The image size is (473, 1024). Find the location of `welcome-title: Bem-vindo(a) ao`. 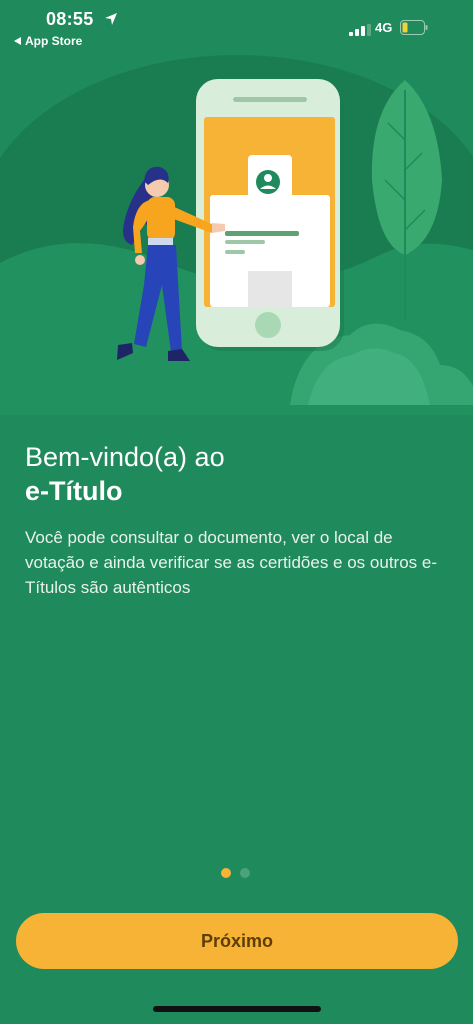

welcome-title: Bem-vindo(a) ao is located at coordinates (125, 457).